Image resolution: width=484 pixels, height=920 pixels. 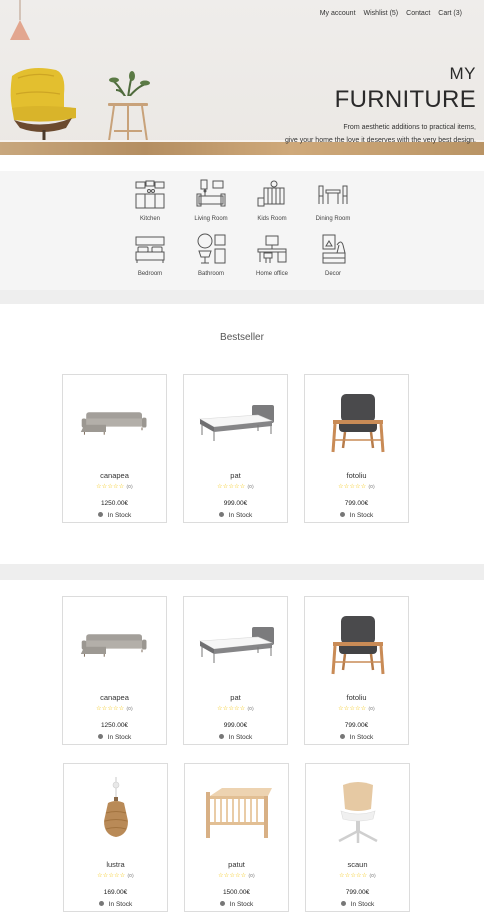 What do you see at coordinates (242, 297) in the screenshot?
I see `section-divider` at bounding box center [242, 297].